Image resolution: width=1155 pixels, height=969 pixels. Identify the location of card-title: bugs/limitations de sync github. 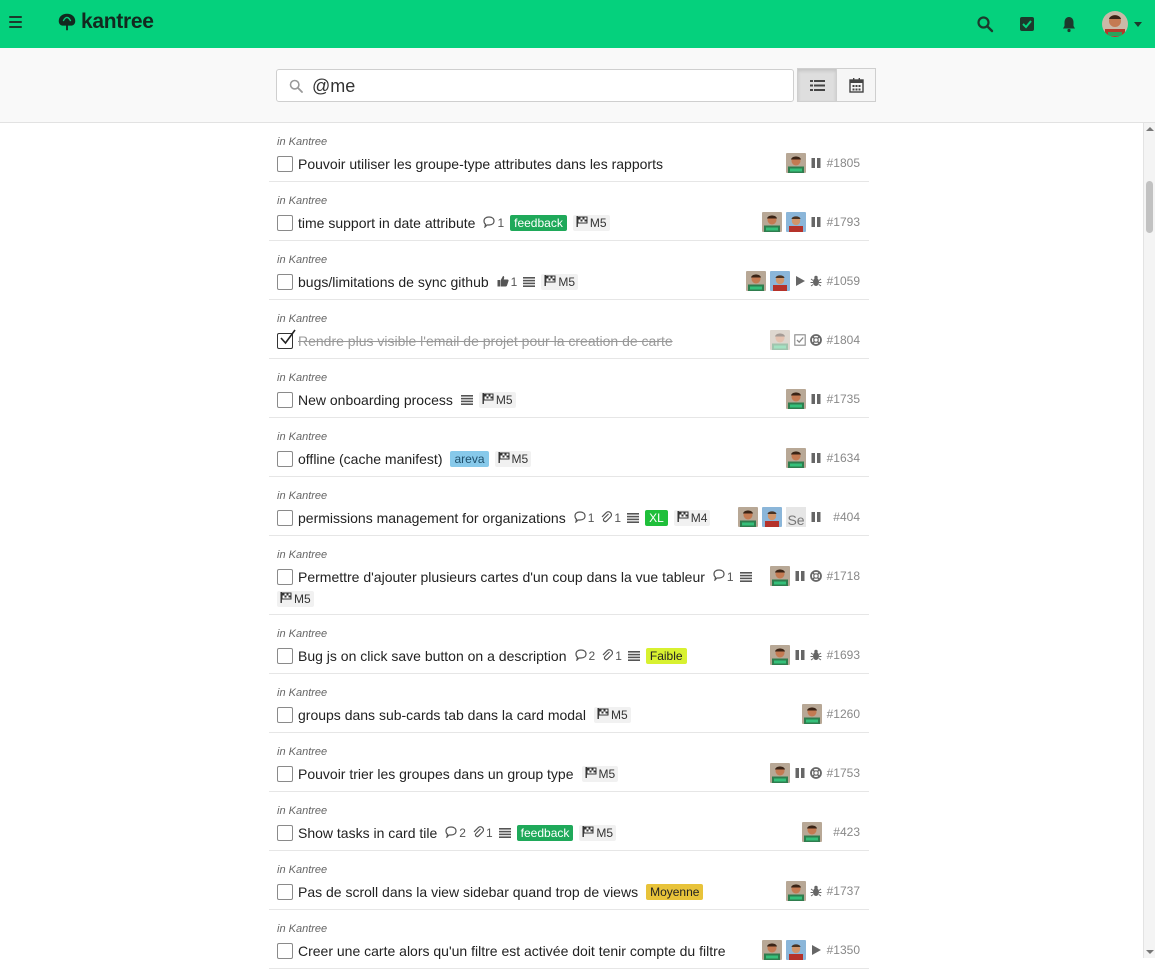
(393, 282).